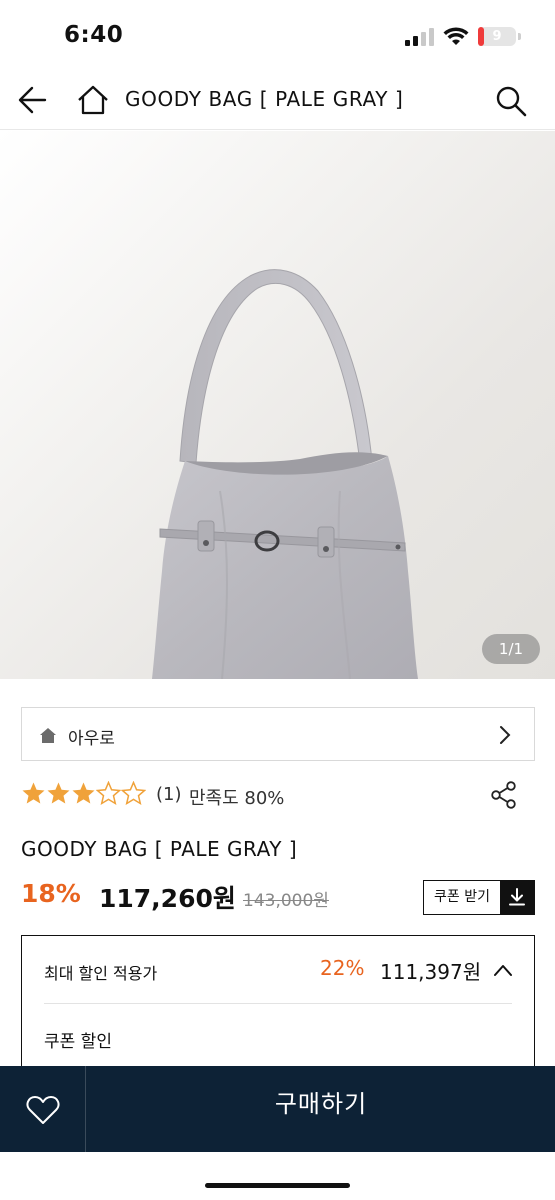 This screenshot has width=555, height=1200. What do you see at coordinates (462, 897) in the screenshot?
I see `coupon-button-label: 쿠폰 받기` at bounding box center [462, 897].